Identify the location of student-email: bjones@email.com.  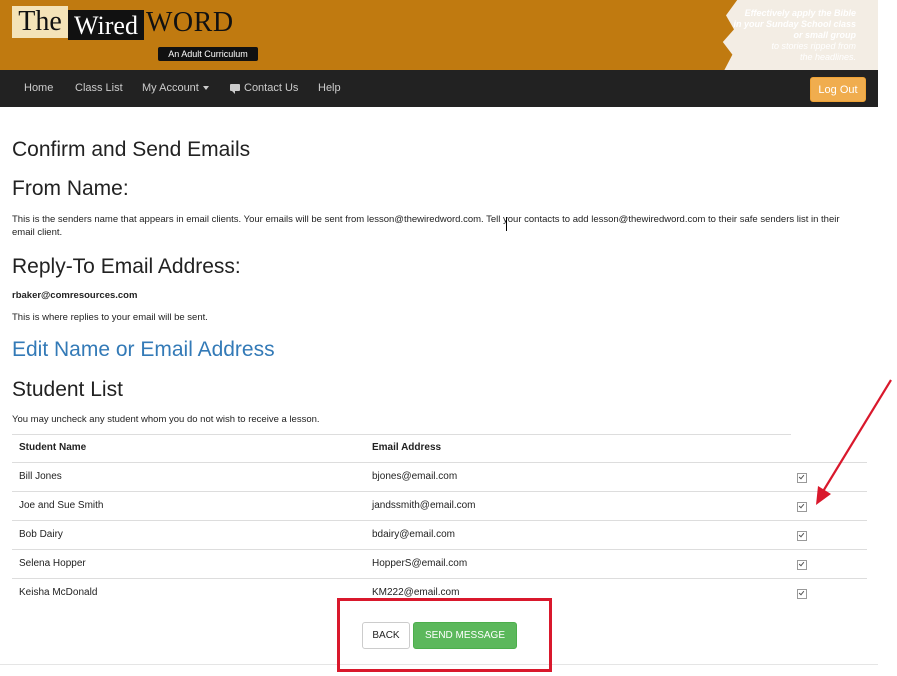
(415, 476).